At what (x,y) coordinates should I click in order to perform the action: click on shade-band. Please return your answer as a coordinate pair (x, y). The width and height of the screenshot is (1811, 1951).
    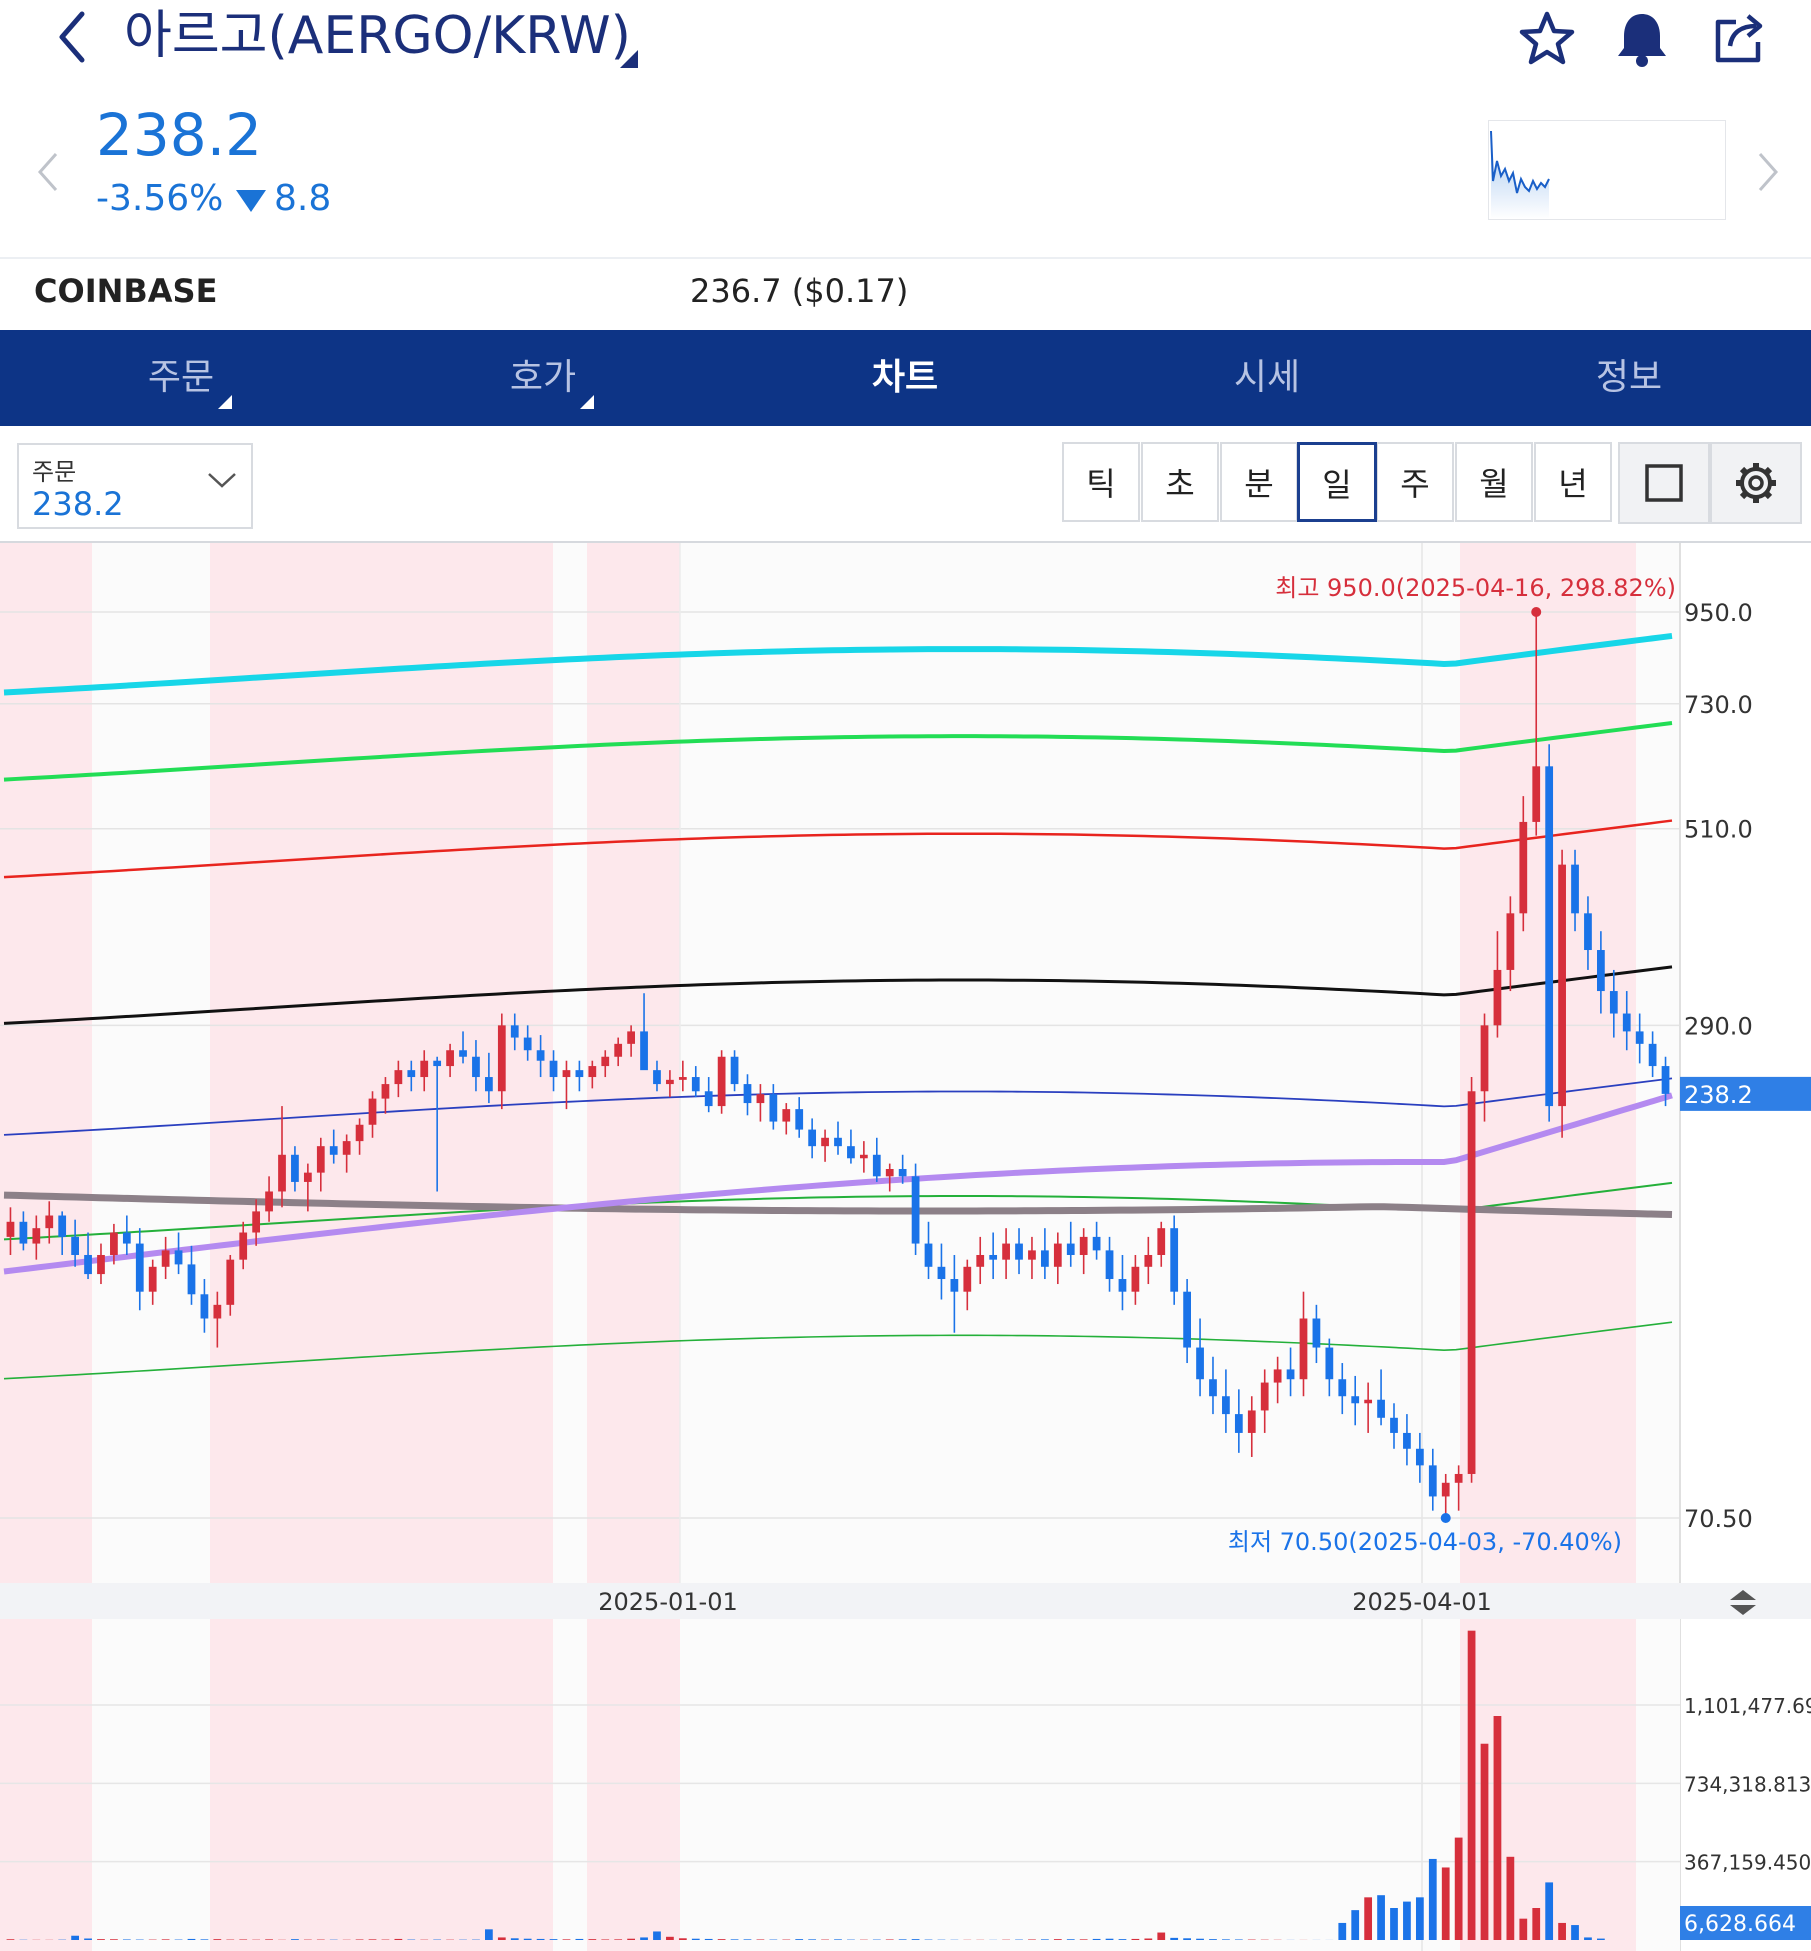
    Looking at the image, I should click on (46, 1063).